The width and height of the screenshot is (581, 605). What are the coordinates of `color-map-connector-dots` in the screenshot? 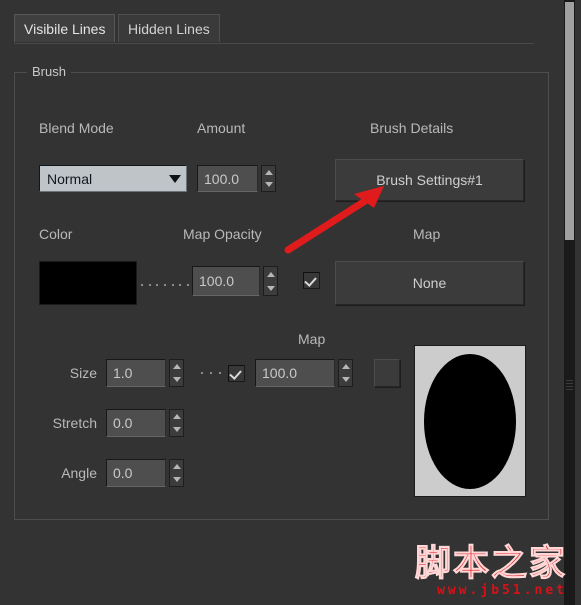 It's located at (165, 285).